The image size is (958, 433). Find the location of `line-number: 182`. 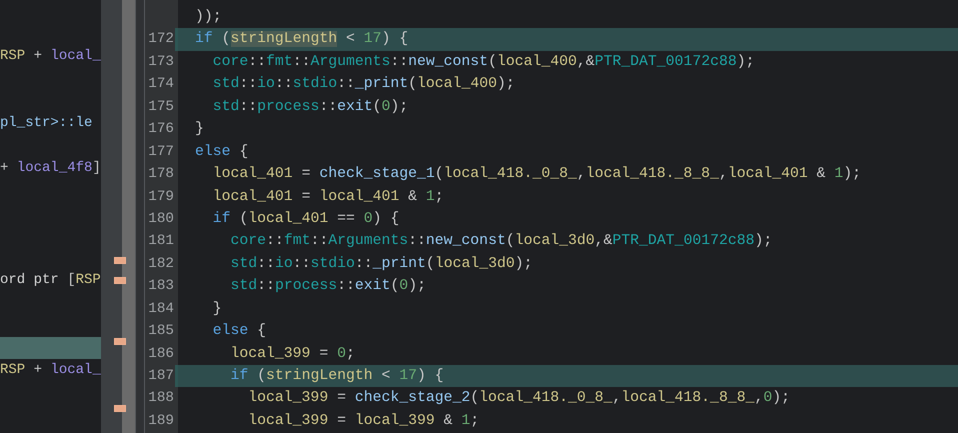

line-number: 182 is located at coordinates (161, 264).